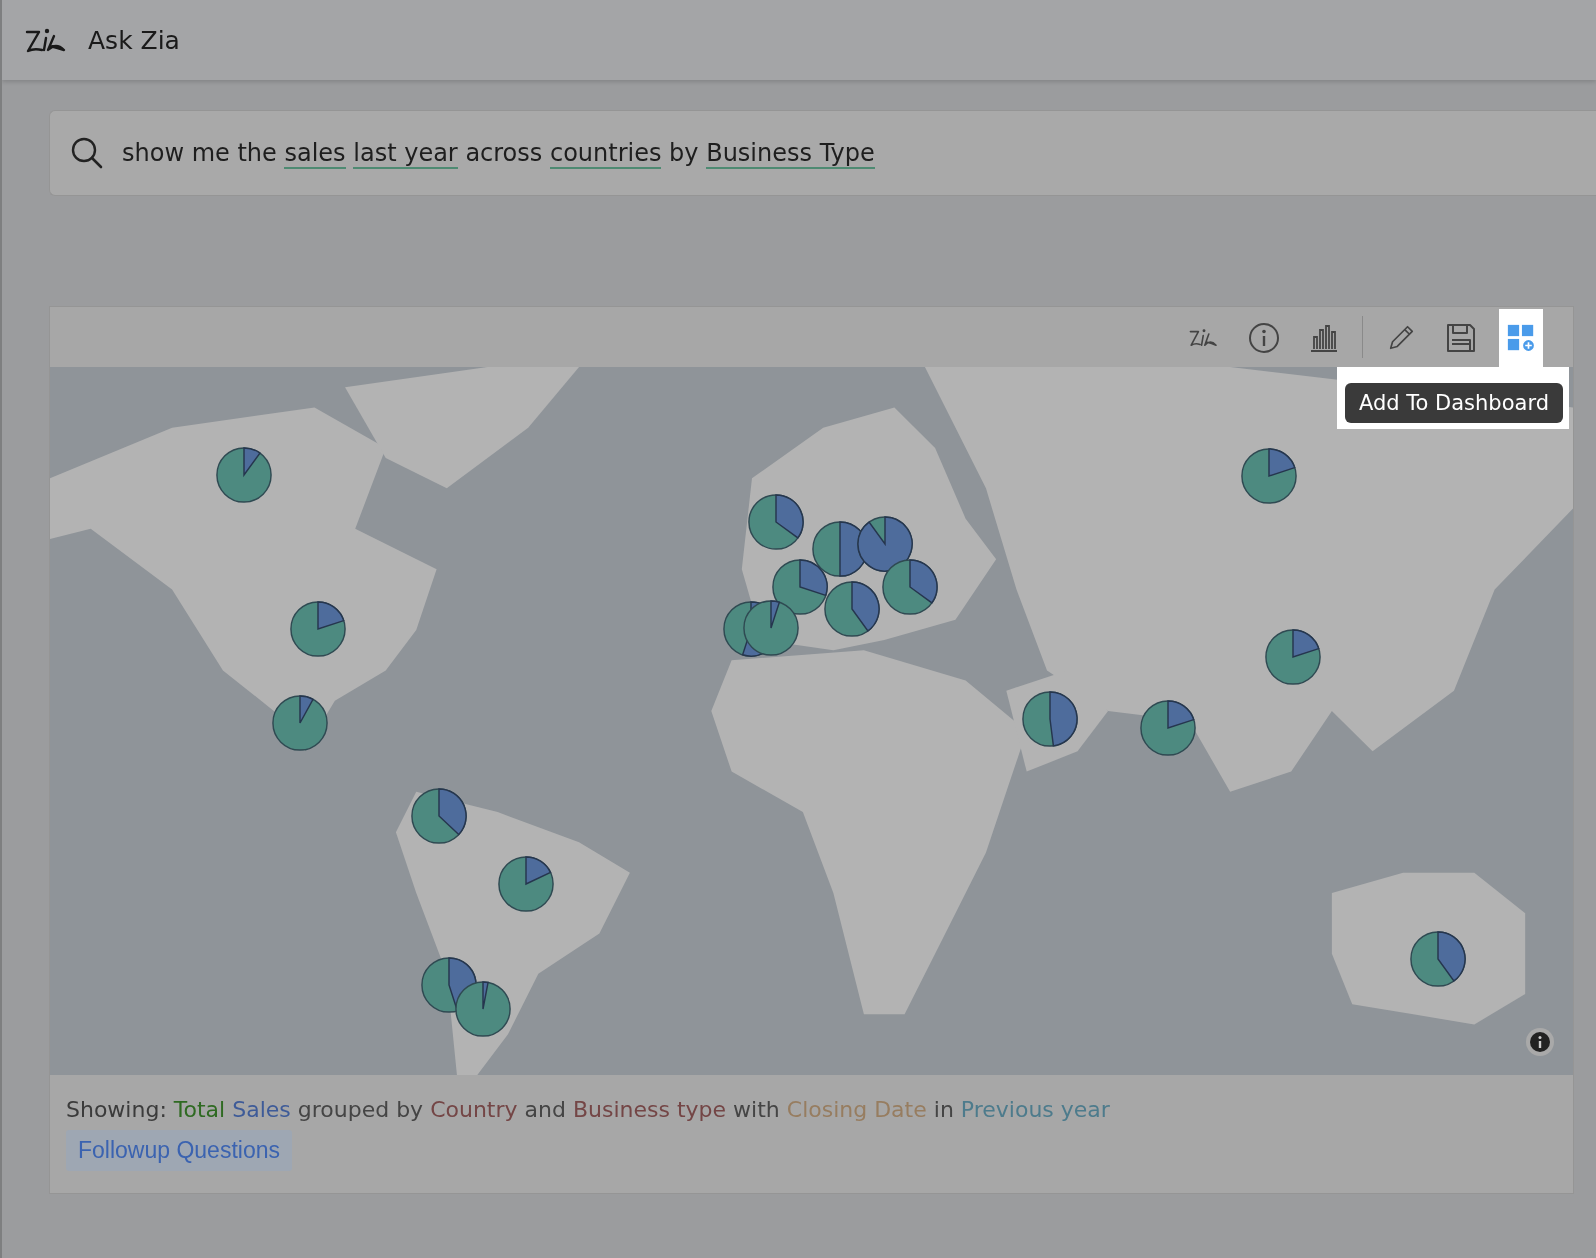  I want to click on search-field: show me the sales last year across countries by Business Type, so click(822, 153).